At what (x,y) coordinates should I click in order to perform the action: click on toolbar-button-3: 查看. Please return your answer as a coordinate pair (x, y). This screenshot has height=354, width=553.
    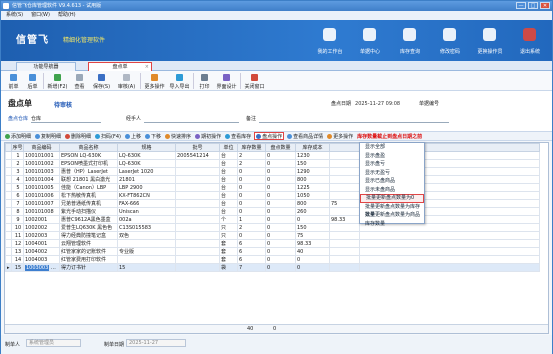
    Looking at the image, I should click on (79, 81).